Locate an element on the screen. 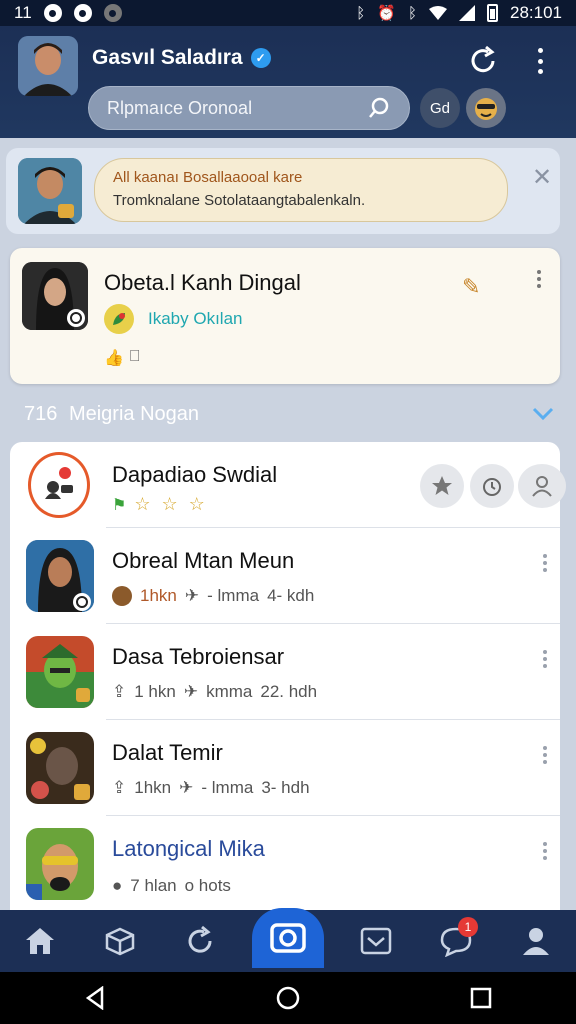  chevron-down-icon is located at coordinates (543, 414).